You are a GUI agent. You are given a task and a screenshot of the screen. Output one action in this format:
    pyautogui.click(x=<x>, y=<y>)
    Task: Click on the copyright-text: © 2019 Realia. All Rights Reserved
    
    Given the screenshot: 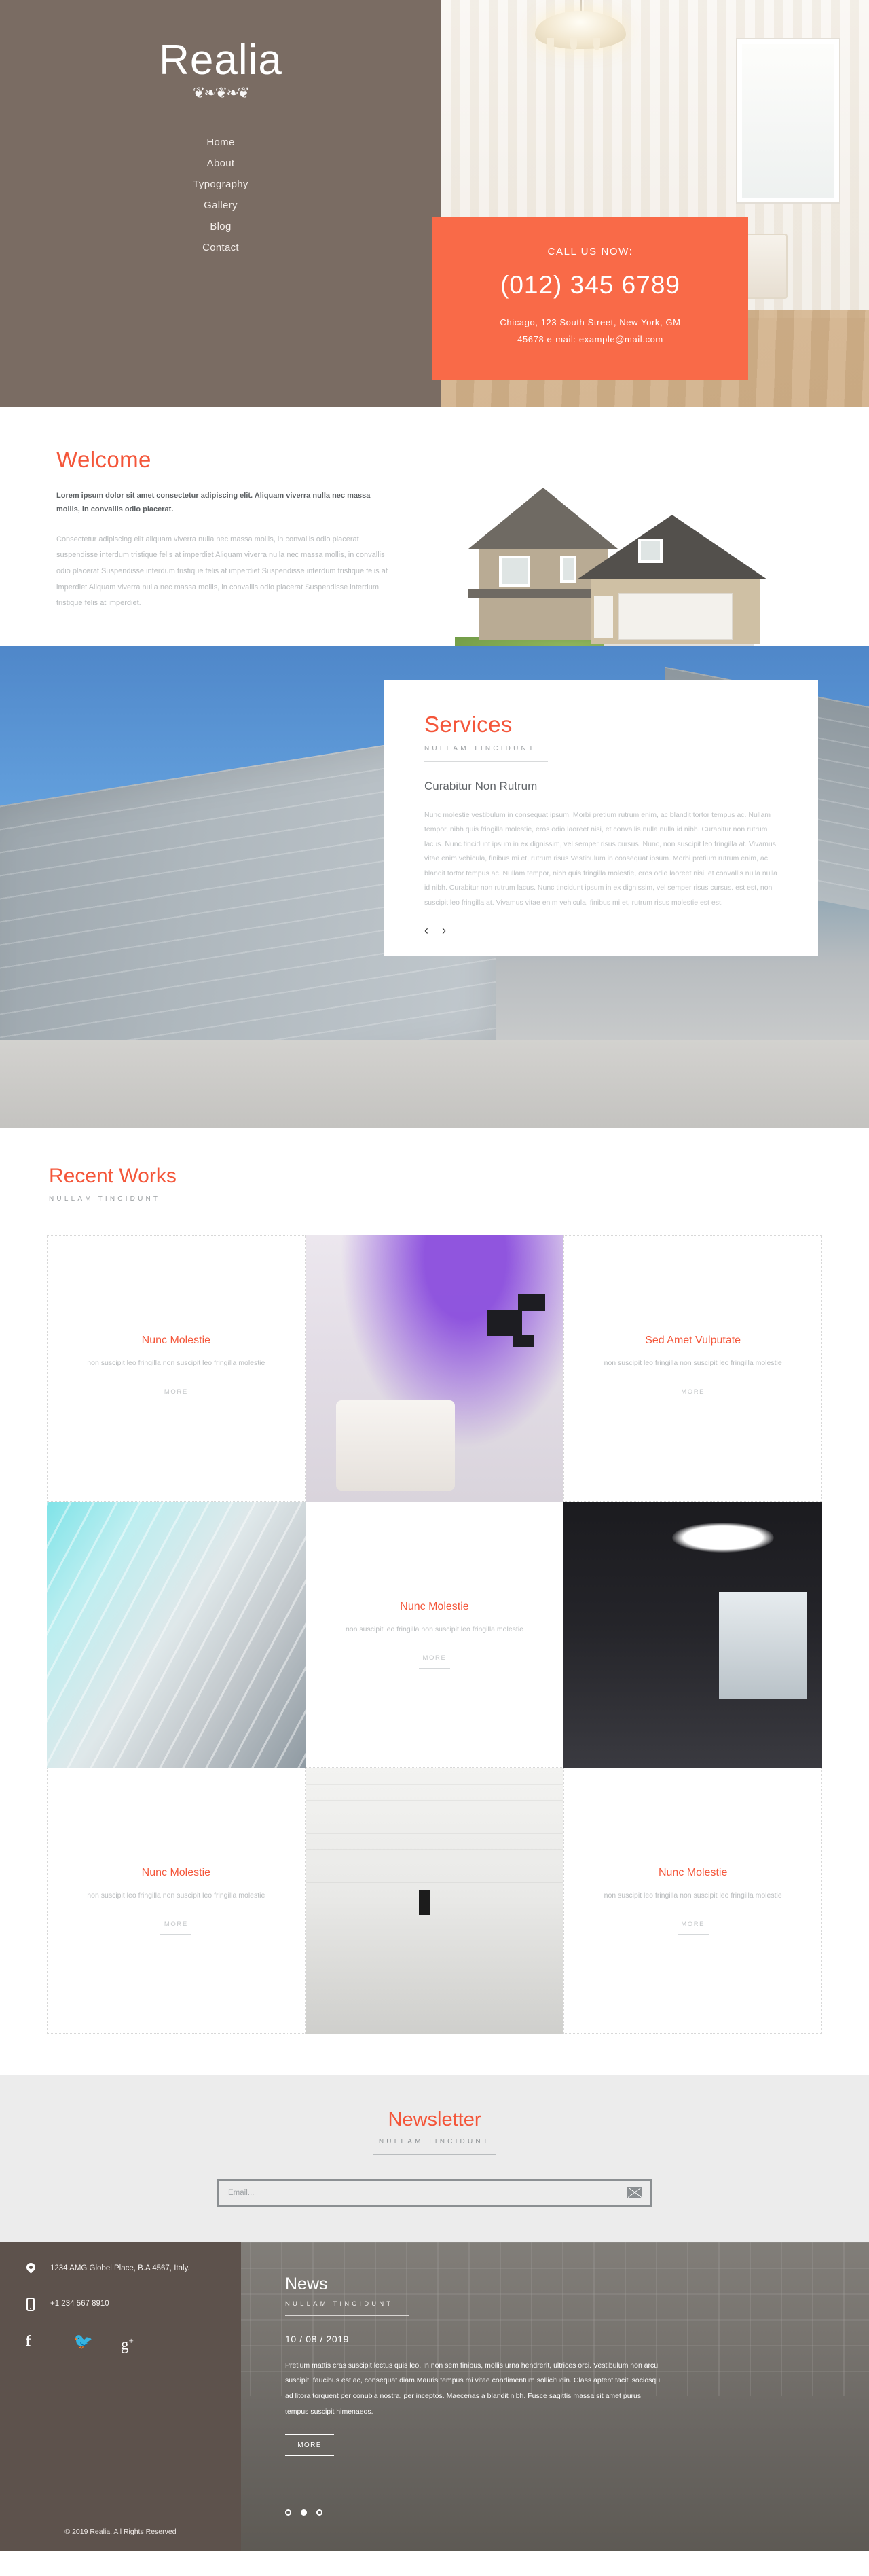 What is the action you would take?
    pyautogui.click(x=121, y=2531)
    